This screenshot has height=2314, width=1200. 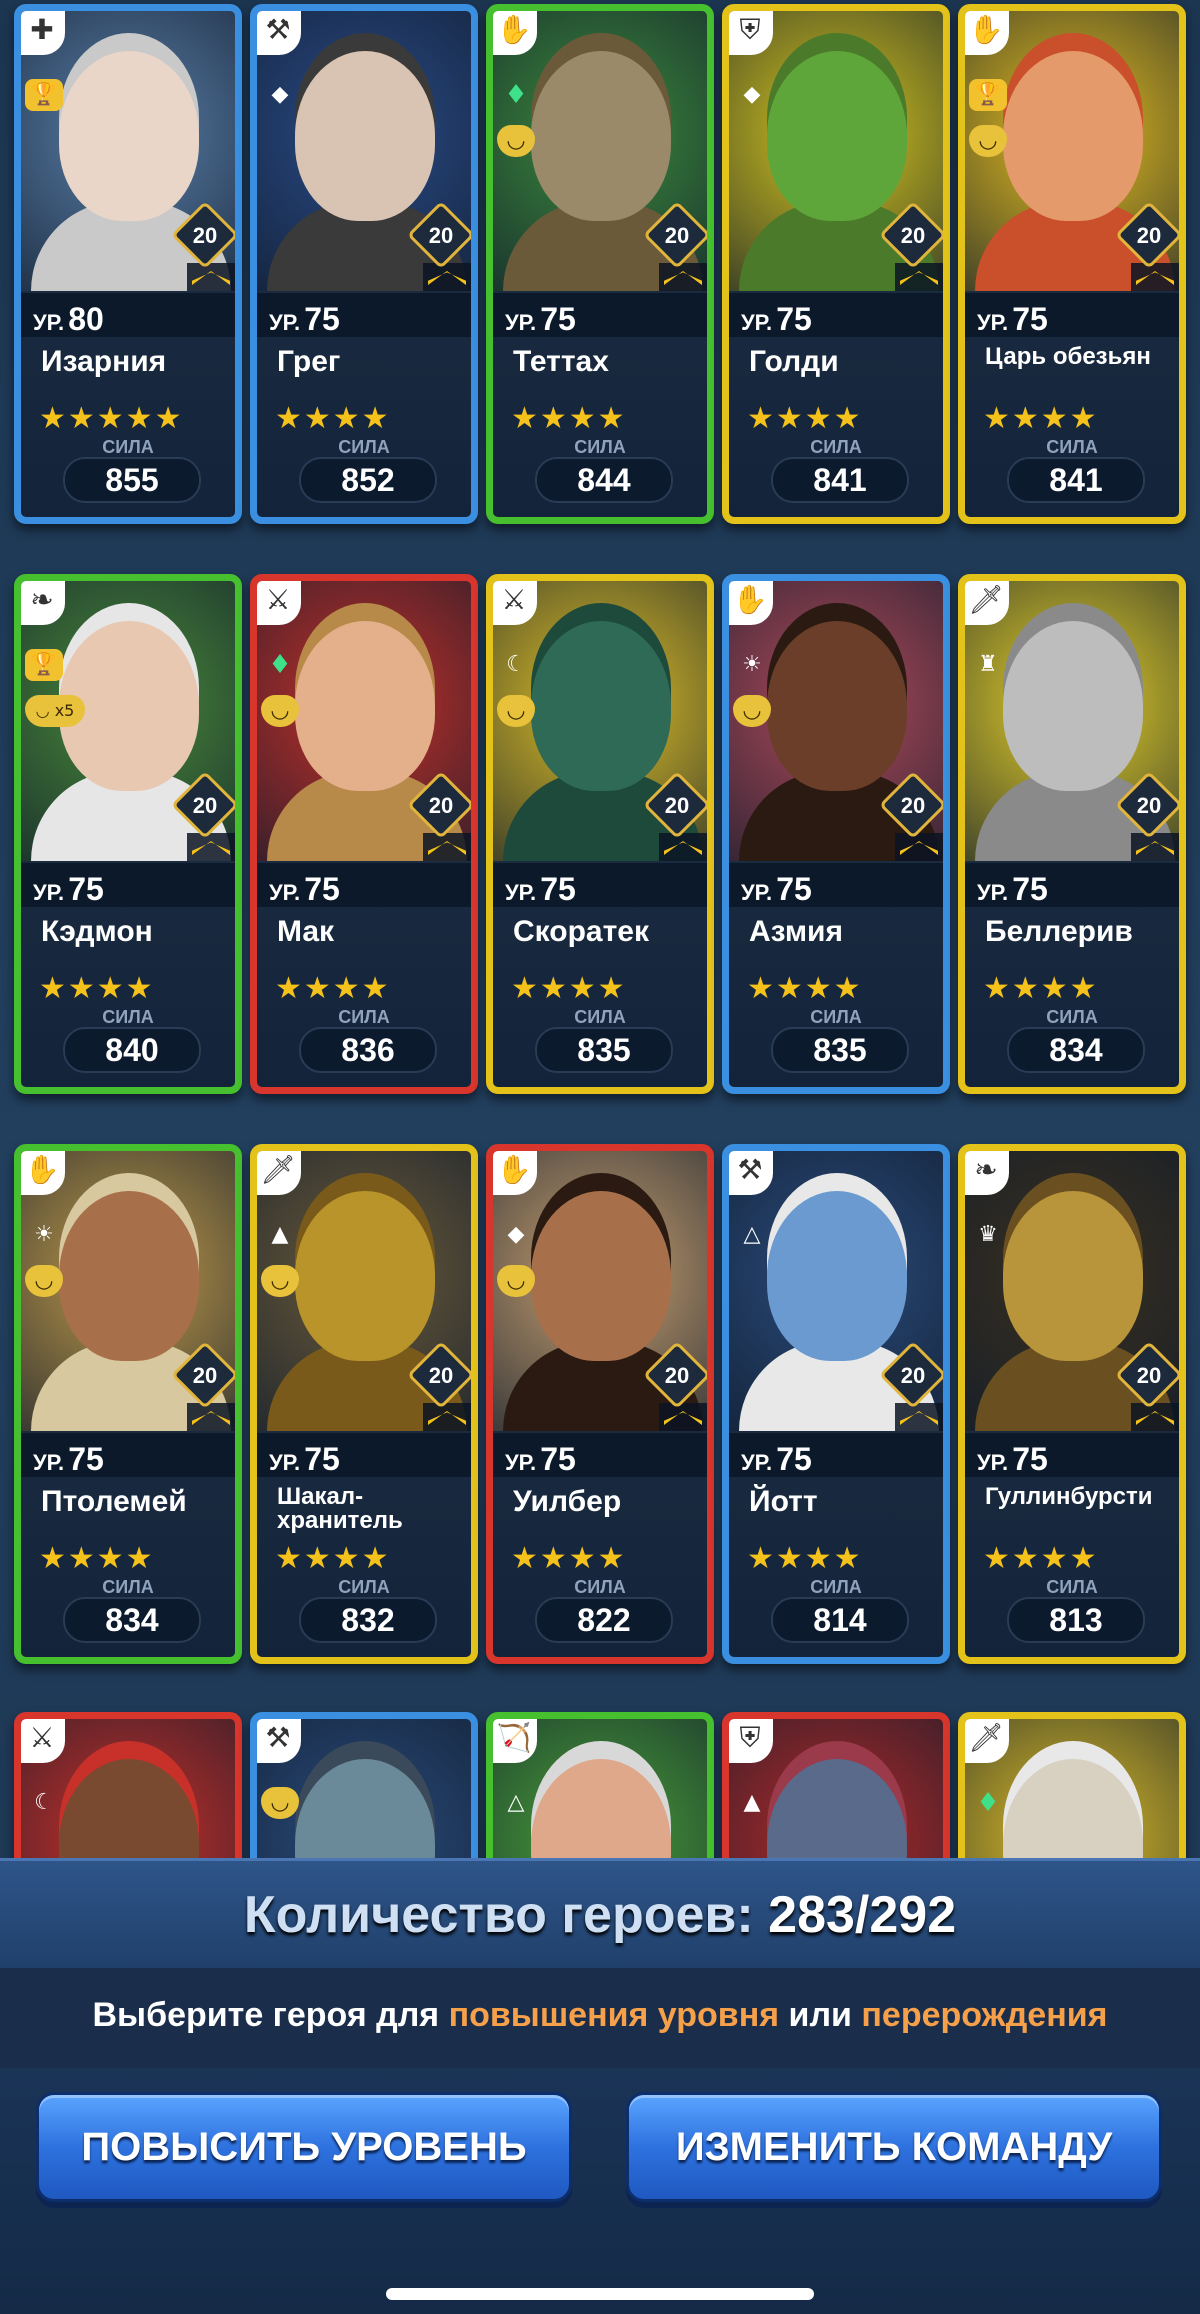 I want to click on axe-icon: ⚒, so click(x=279, y=1741).